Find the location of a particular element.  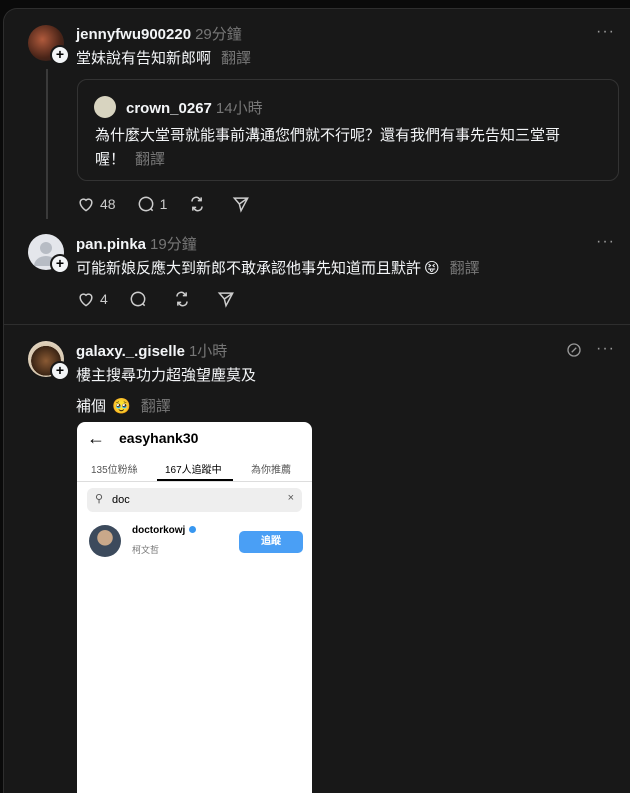

thread-line is located at coordinates (47, 144).